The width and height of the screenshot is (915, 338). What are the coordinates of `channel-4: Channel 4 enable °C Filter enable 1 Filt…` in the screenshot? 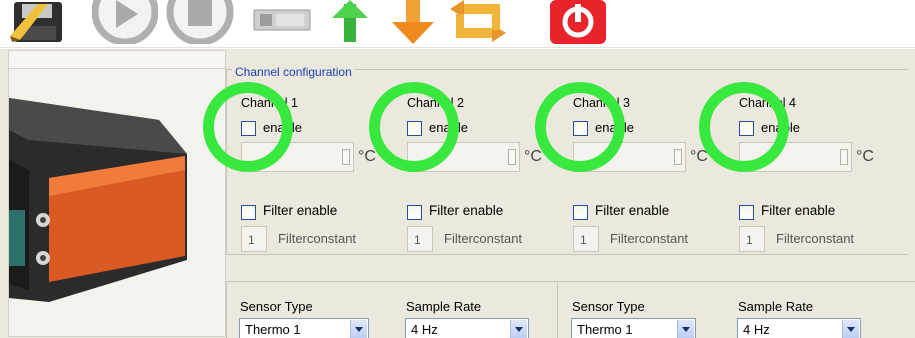 It's located at (820, 176).